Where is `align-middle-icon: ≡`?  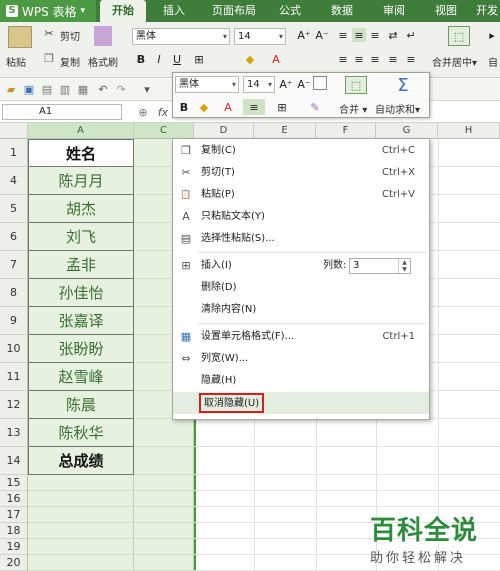
align-middle-icon: ≡ is located at coordinates (359, 35).